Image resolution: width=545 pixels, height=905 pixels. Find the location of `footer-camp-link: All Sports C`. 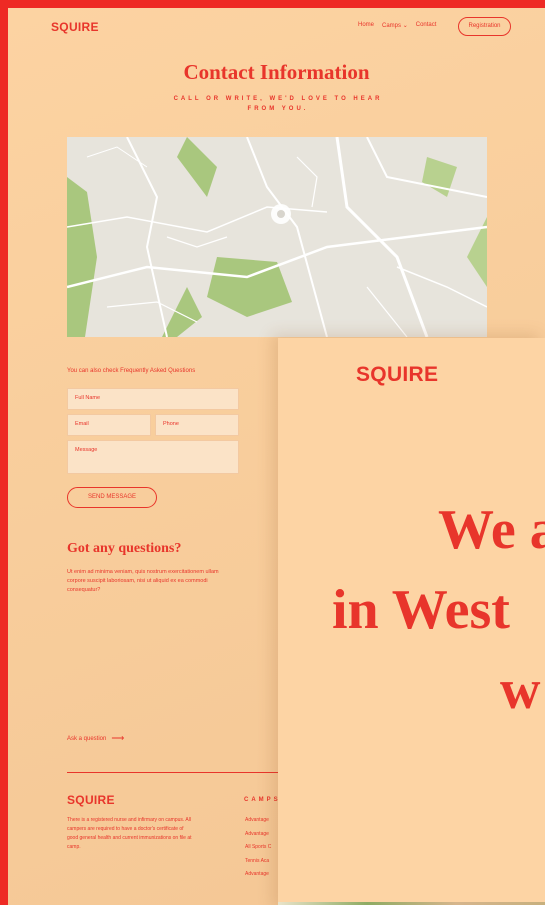

footer-camp-link: All Sports C is located at coordinates (258, 848).